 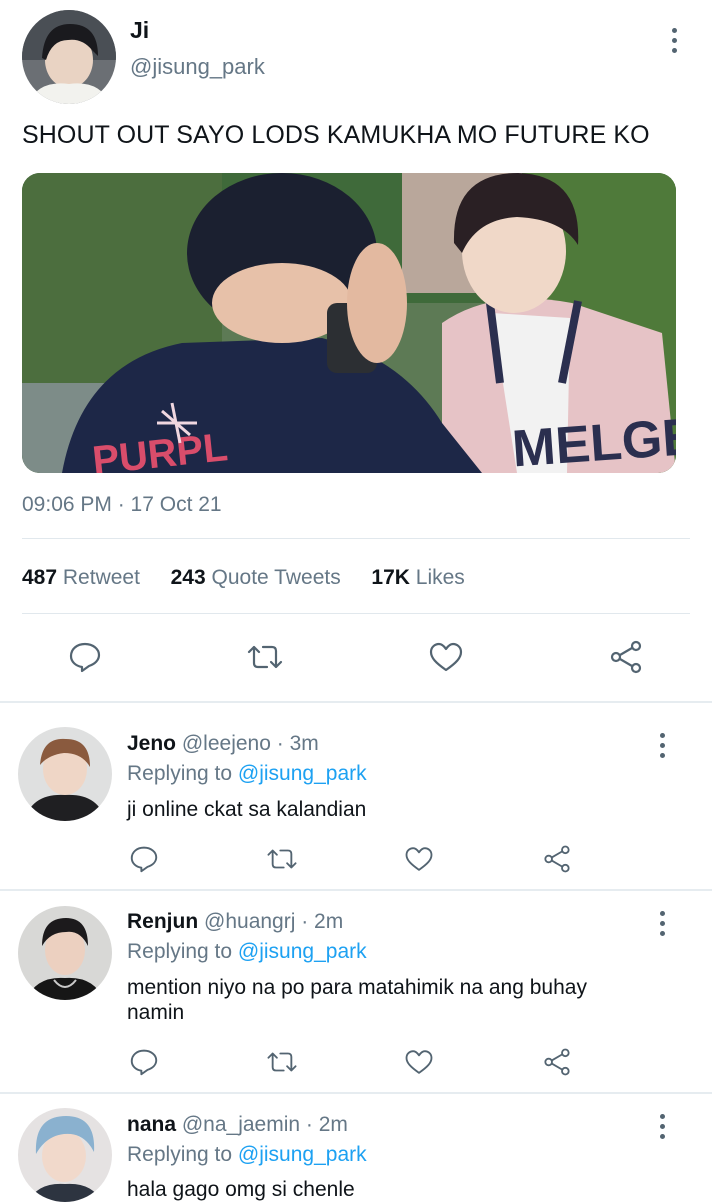 What do you see at coordinates (69, 57) in the screenshot?
I see `author-avatar` at bounding box center [69, 57].